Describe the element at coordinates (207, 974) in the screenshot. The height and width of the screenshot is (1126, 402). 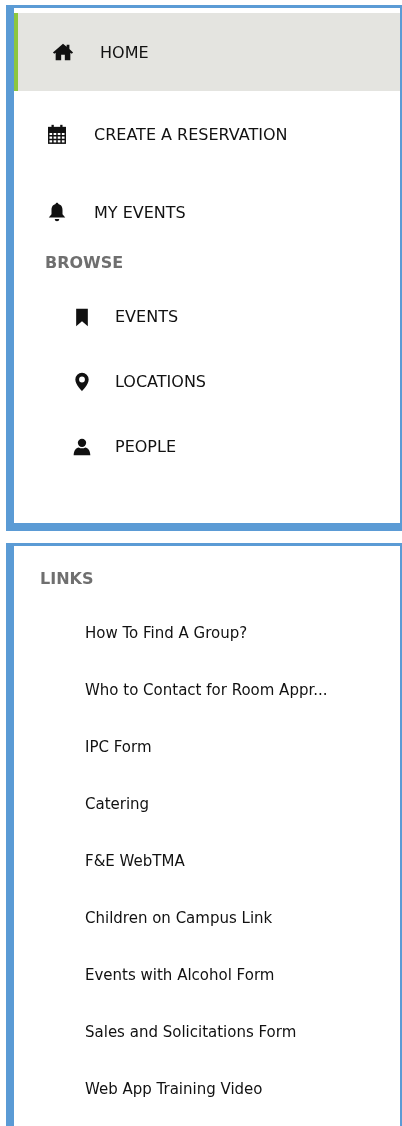
I see `link: Events with Alcohol Form` at that location.